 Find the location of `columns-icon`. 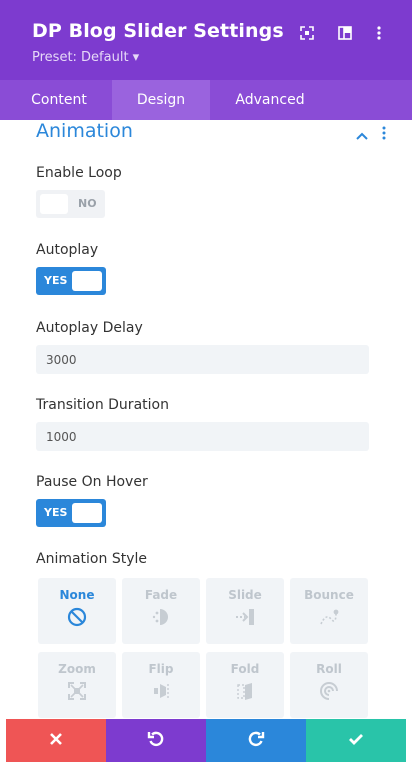

columns-icon is located at coordinates (345, 33).